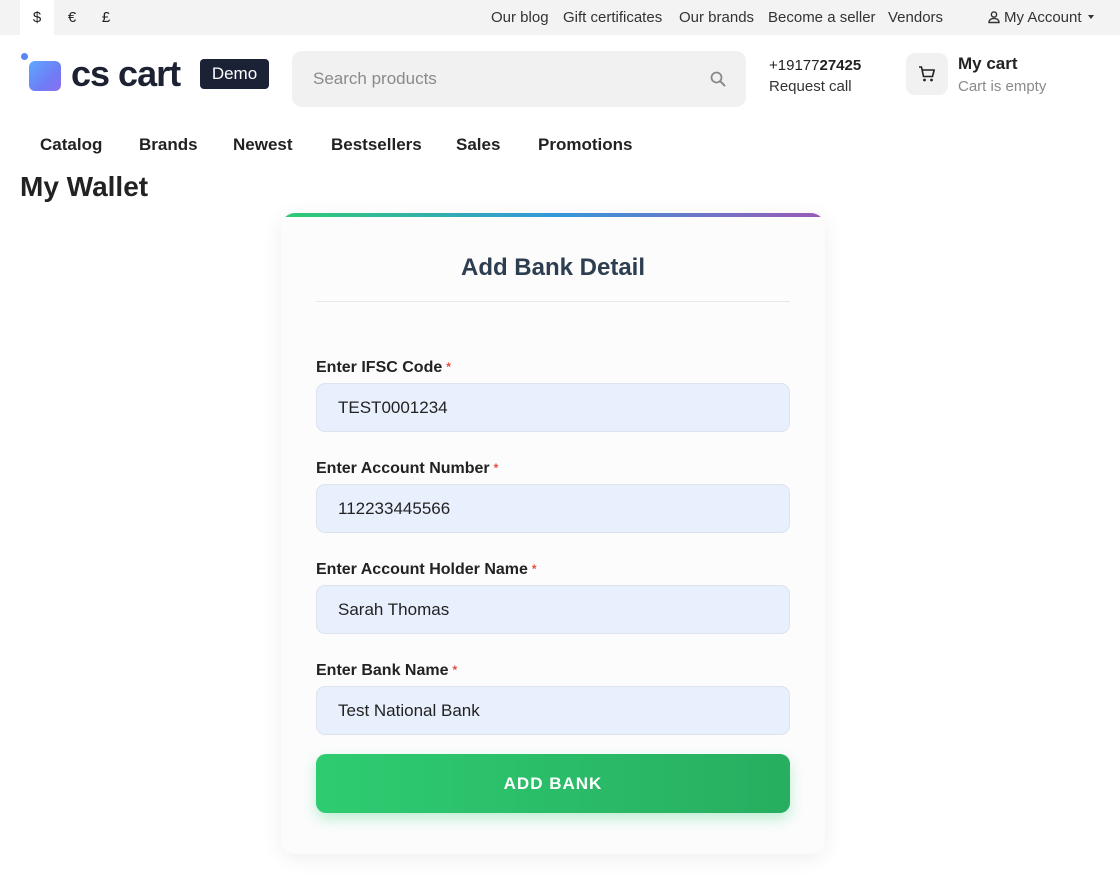 The height and width of the screenshot is (880, 1120). What do you see at coordinates (716, 17) in the screenshot?
I see `link-our-brands: Our brands` at bounding box center [716, 17].